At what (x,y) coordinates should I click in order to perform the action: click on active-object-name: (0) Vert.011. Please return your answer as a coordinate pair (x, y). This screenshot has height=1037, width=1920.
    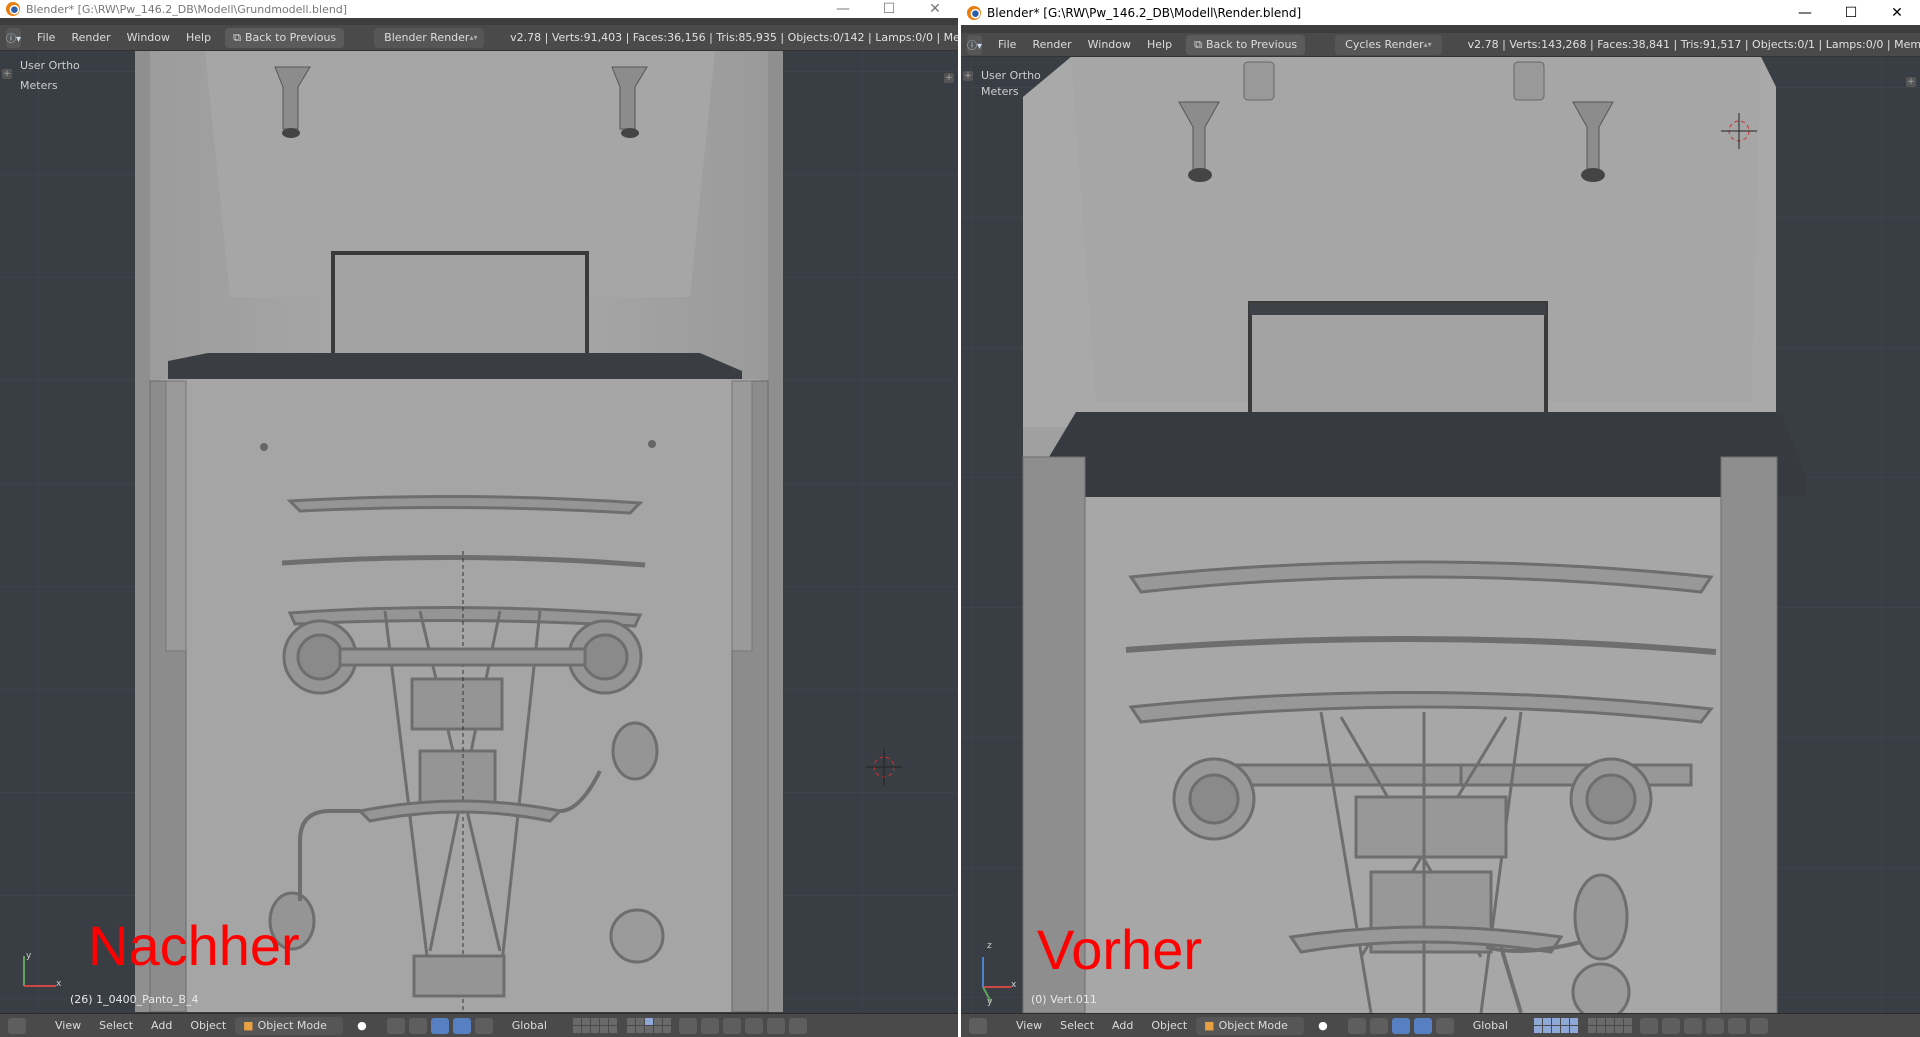
    Looking at the image, I should click on (1064, 999).